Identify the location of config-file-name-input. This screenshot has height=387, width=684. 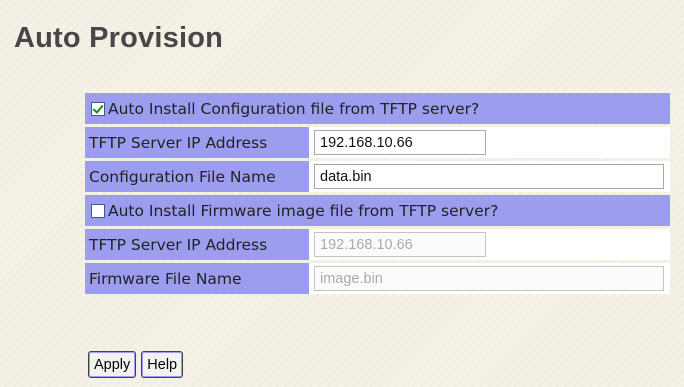
(489, 176).